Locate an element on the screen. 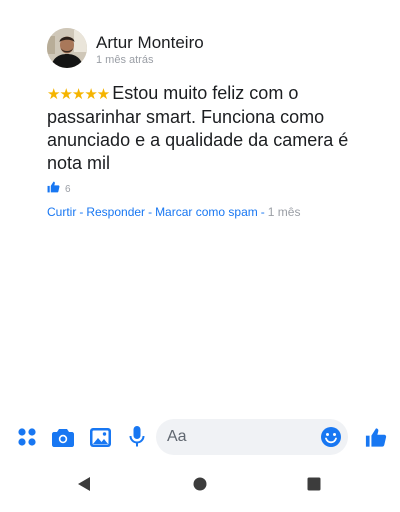 The height and width of the screenshot is (512, 400). camera-icon is located at coordinates (63, 437).